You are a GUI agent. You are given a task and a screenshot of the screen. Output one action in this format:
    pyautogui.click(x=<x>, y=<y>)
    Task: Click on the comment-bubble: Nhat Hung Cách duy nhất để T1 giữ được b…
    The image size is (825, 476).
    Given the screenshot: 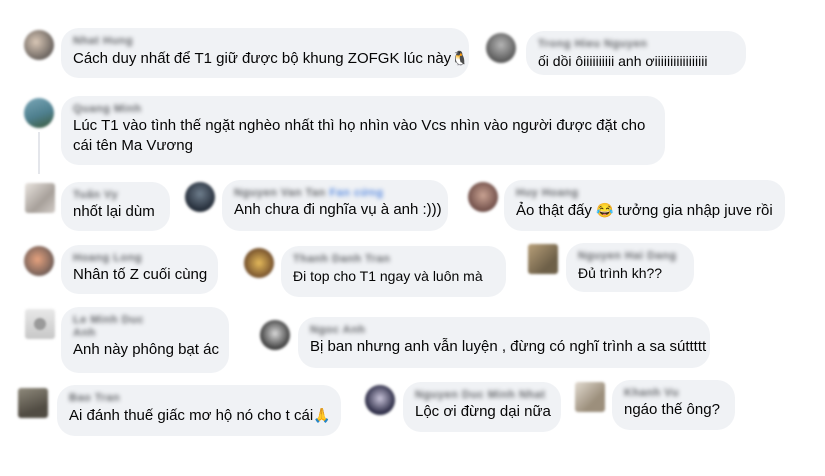 What is the action you would take?
    pyautogui.click(x=265, y=53)
    